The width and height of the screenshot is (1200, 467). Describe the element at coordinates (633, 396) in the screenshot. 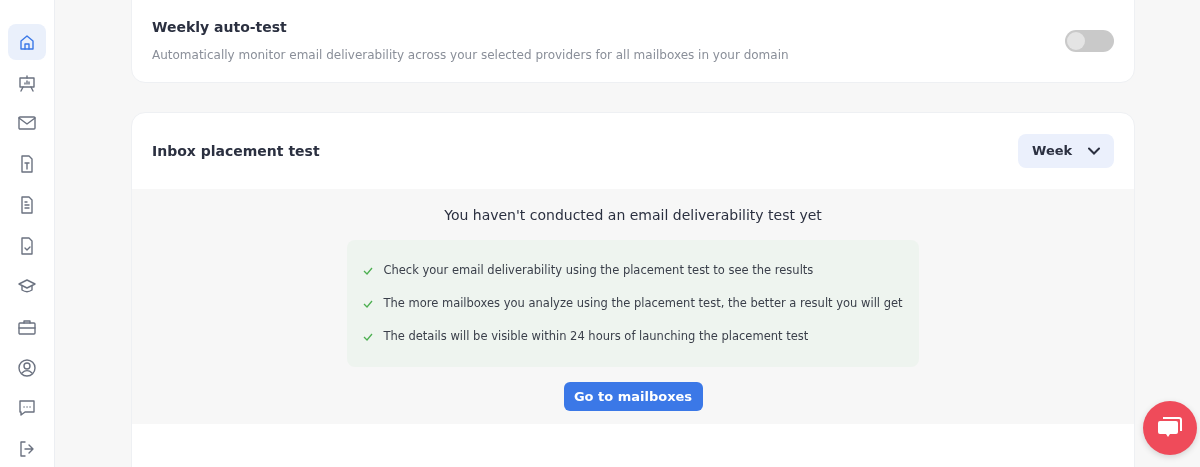

I see `go-to-mailboxes-button: Go to mailboxes` at that location.